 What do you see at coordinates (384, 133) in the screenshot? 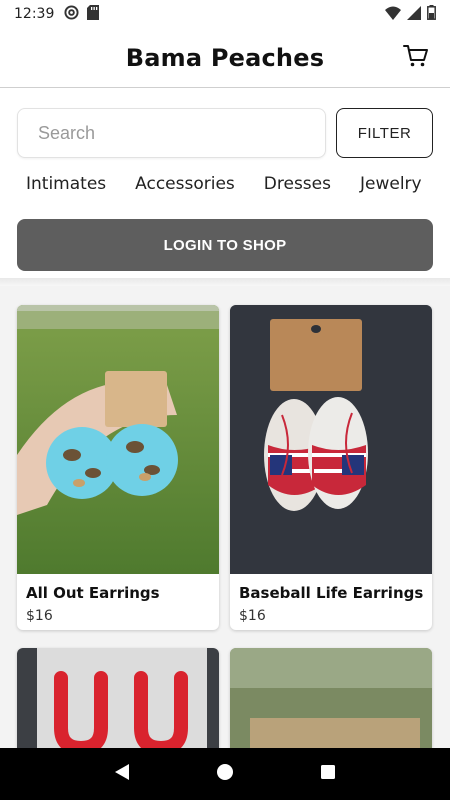
I see `filter-button: FILTER` at bounding box center [384, 133].